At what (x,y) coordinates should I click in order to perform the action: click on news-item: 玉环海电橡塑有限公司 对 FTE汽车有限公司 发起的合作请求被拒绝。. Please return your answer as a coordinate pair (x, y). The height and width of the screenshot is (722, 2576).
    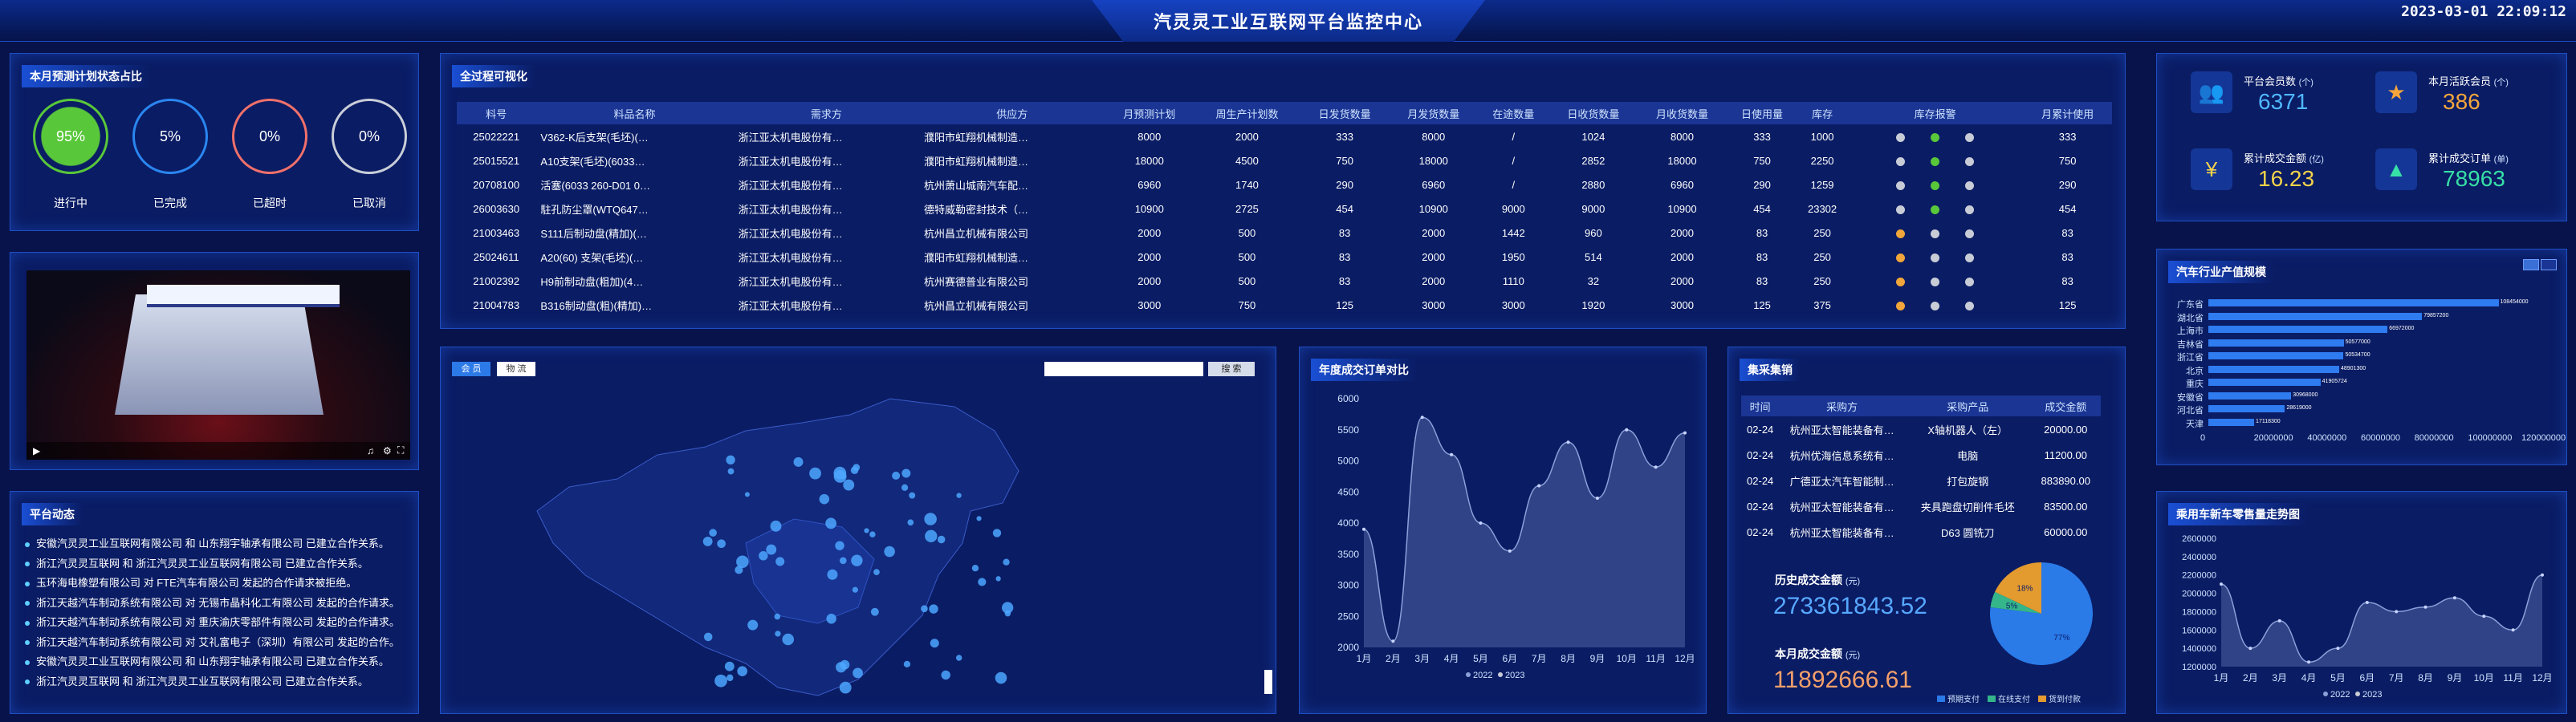
    Looking at the image, I should click on (218, 584).